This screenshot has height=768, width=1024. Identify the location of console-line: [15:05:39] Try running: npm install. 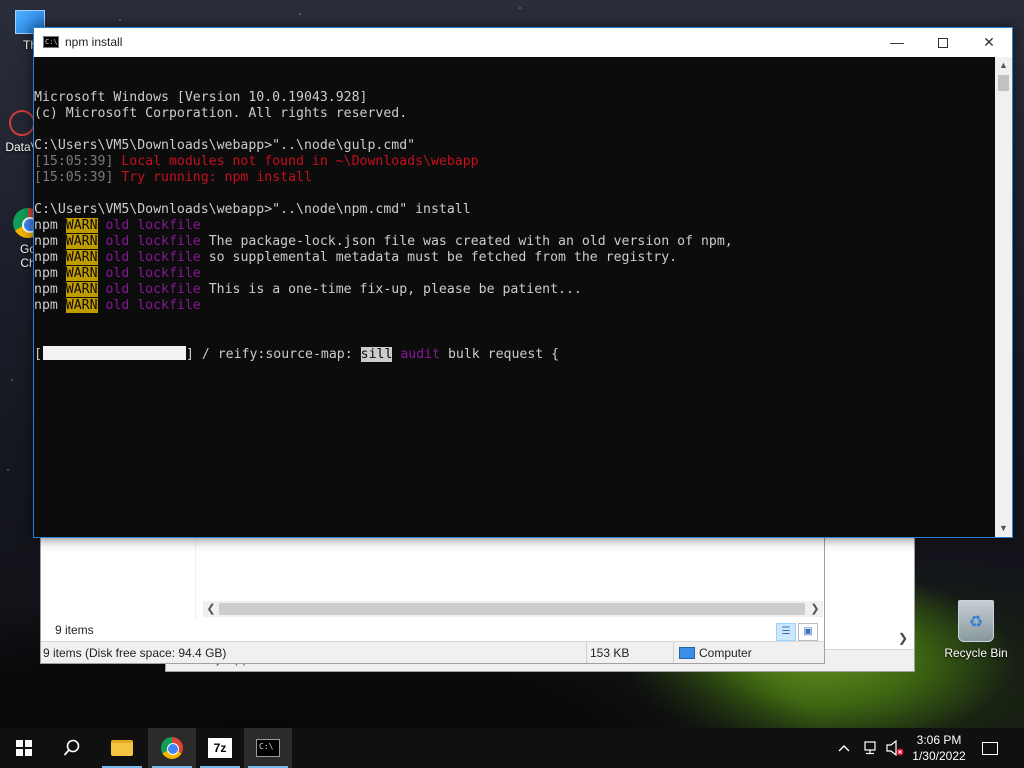
(514, 178).